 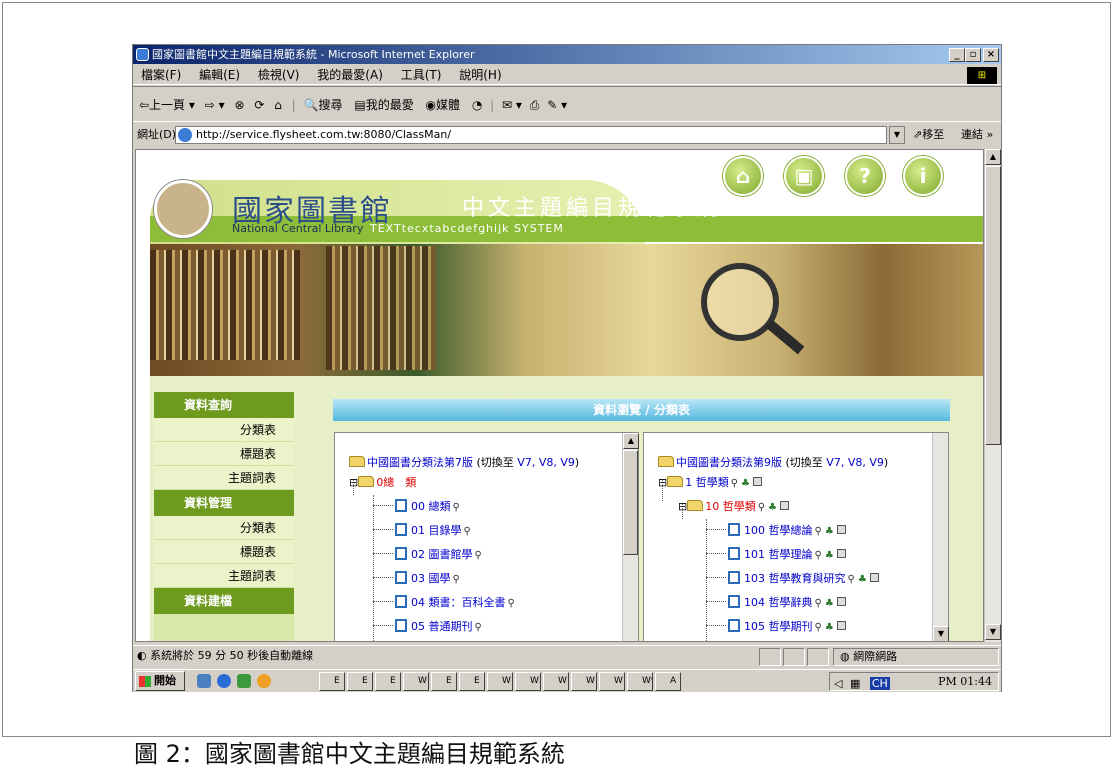 I want to click on print-button: ⎙, so click(x=535, y=105).